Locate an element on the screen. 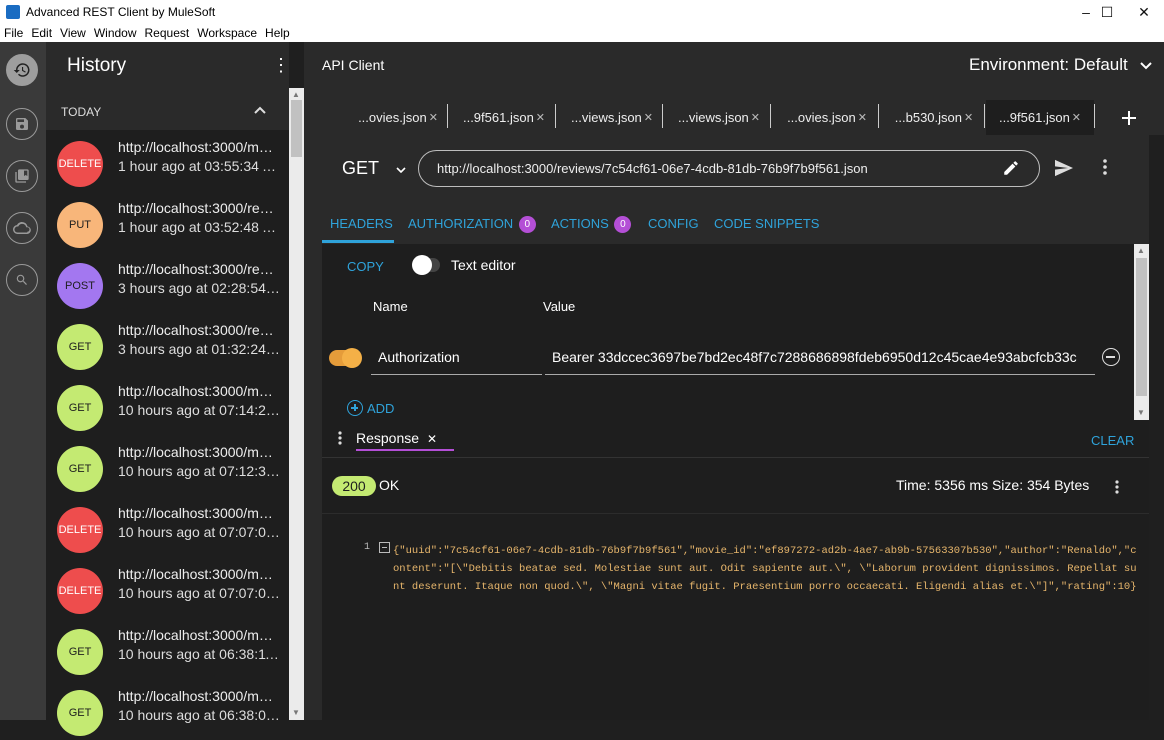 The width and height of the screenshot is (1164, 740). collapse-icon is located at coordinates (384, 547).